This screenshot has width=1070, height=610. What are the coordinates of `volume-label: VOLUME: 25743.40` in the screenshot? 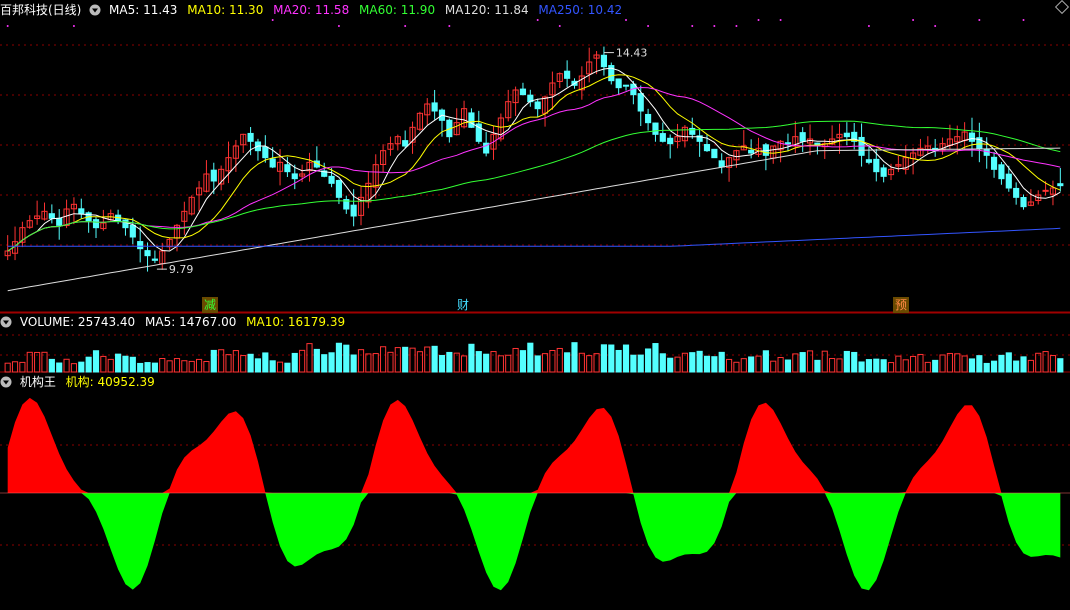 It's located at (77, 322).